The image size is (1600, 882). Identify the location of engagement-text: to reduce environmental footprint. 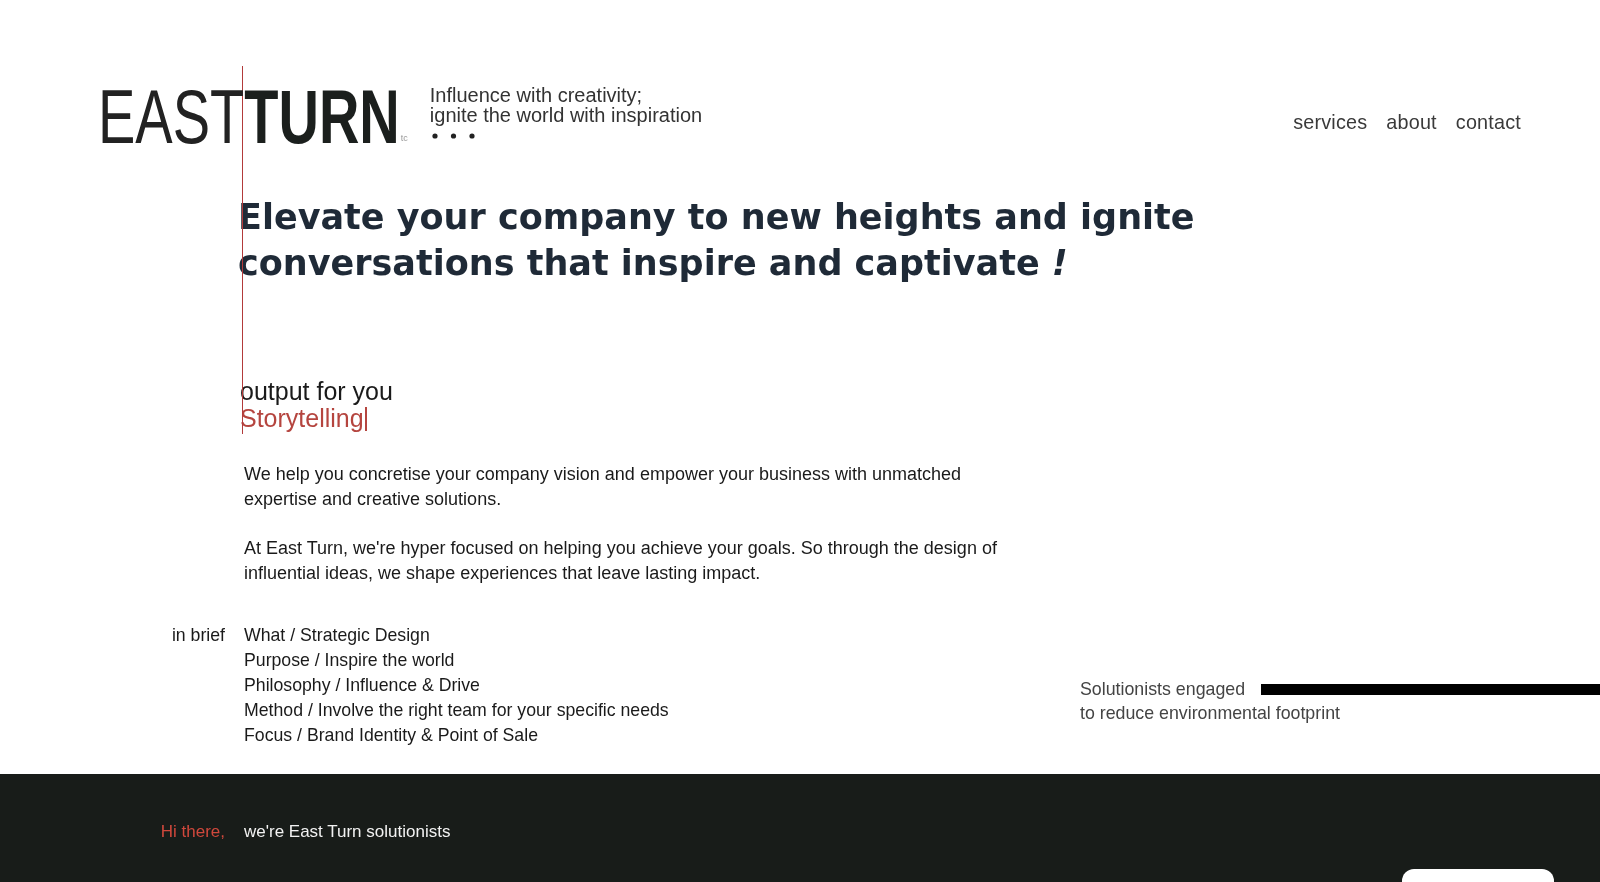
(1210, 713).